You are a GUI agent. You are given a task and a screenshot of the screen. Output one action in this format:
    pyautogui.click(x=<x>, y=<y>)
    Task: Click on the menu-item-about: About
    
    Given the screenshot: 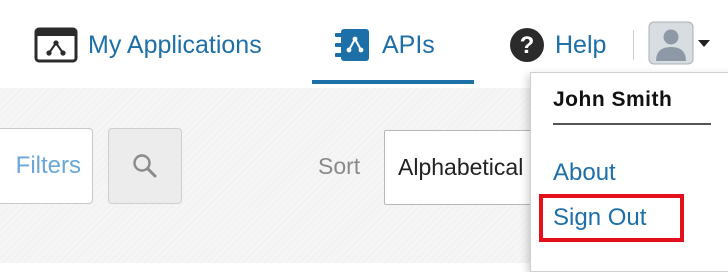 What is the action you would take?
    pyautogui.click(x=584, y=173)
    